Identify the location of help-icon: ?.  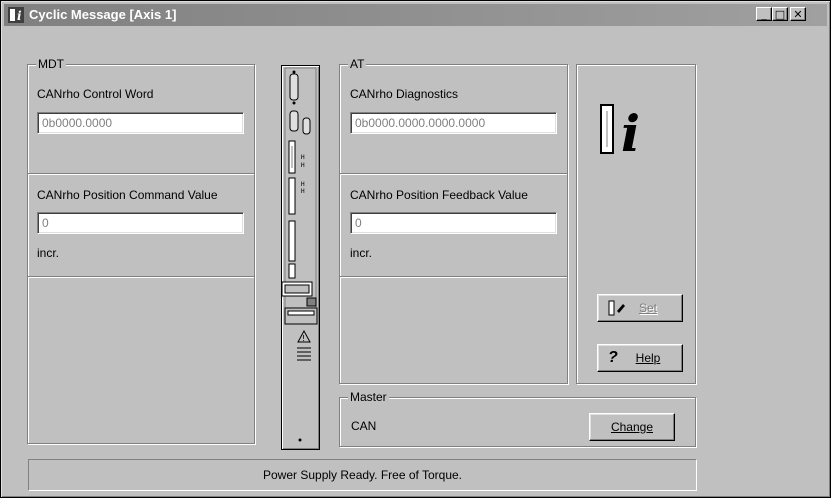
(613, 357).